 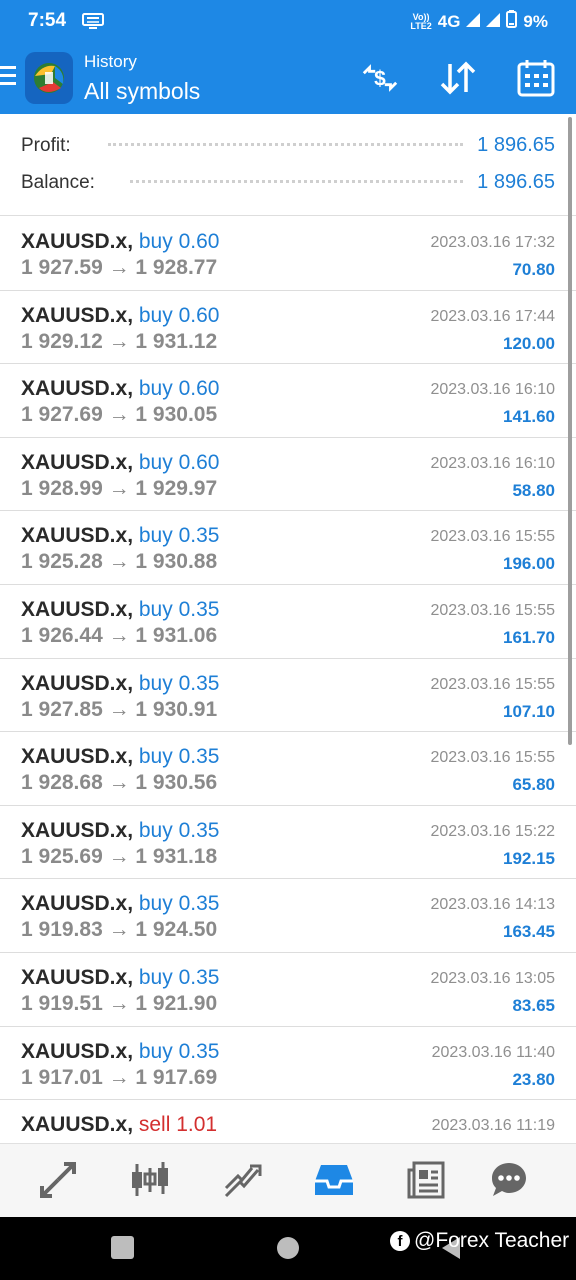 I want to click on system-nav-bar: f @Forex Teacher, so click(x=288, y=1248).